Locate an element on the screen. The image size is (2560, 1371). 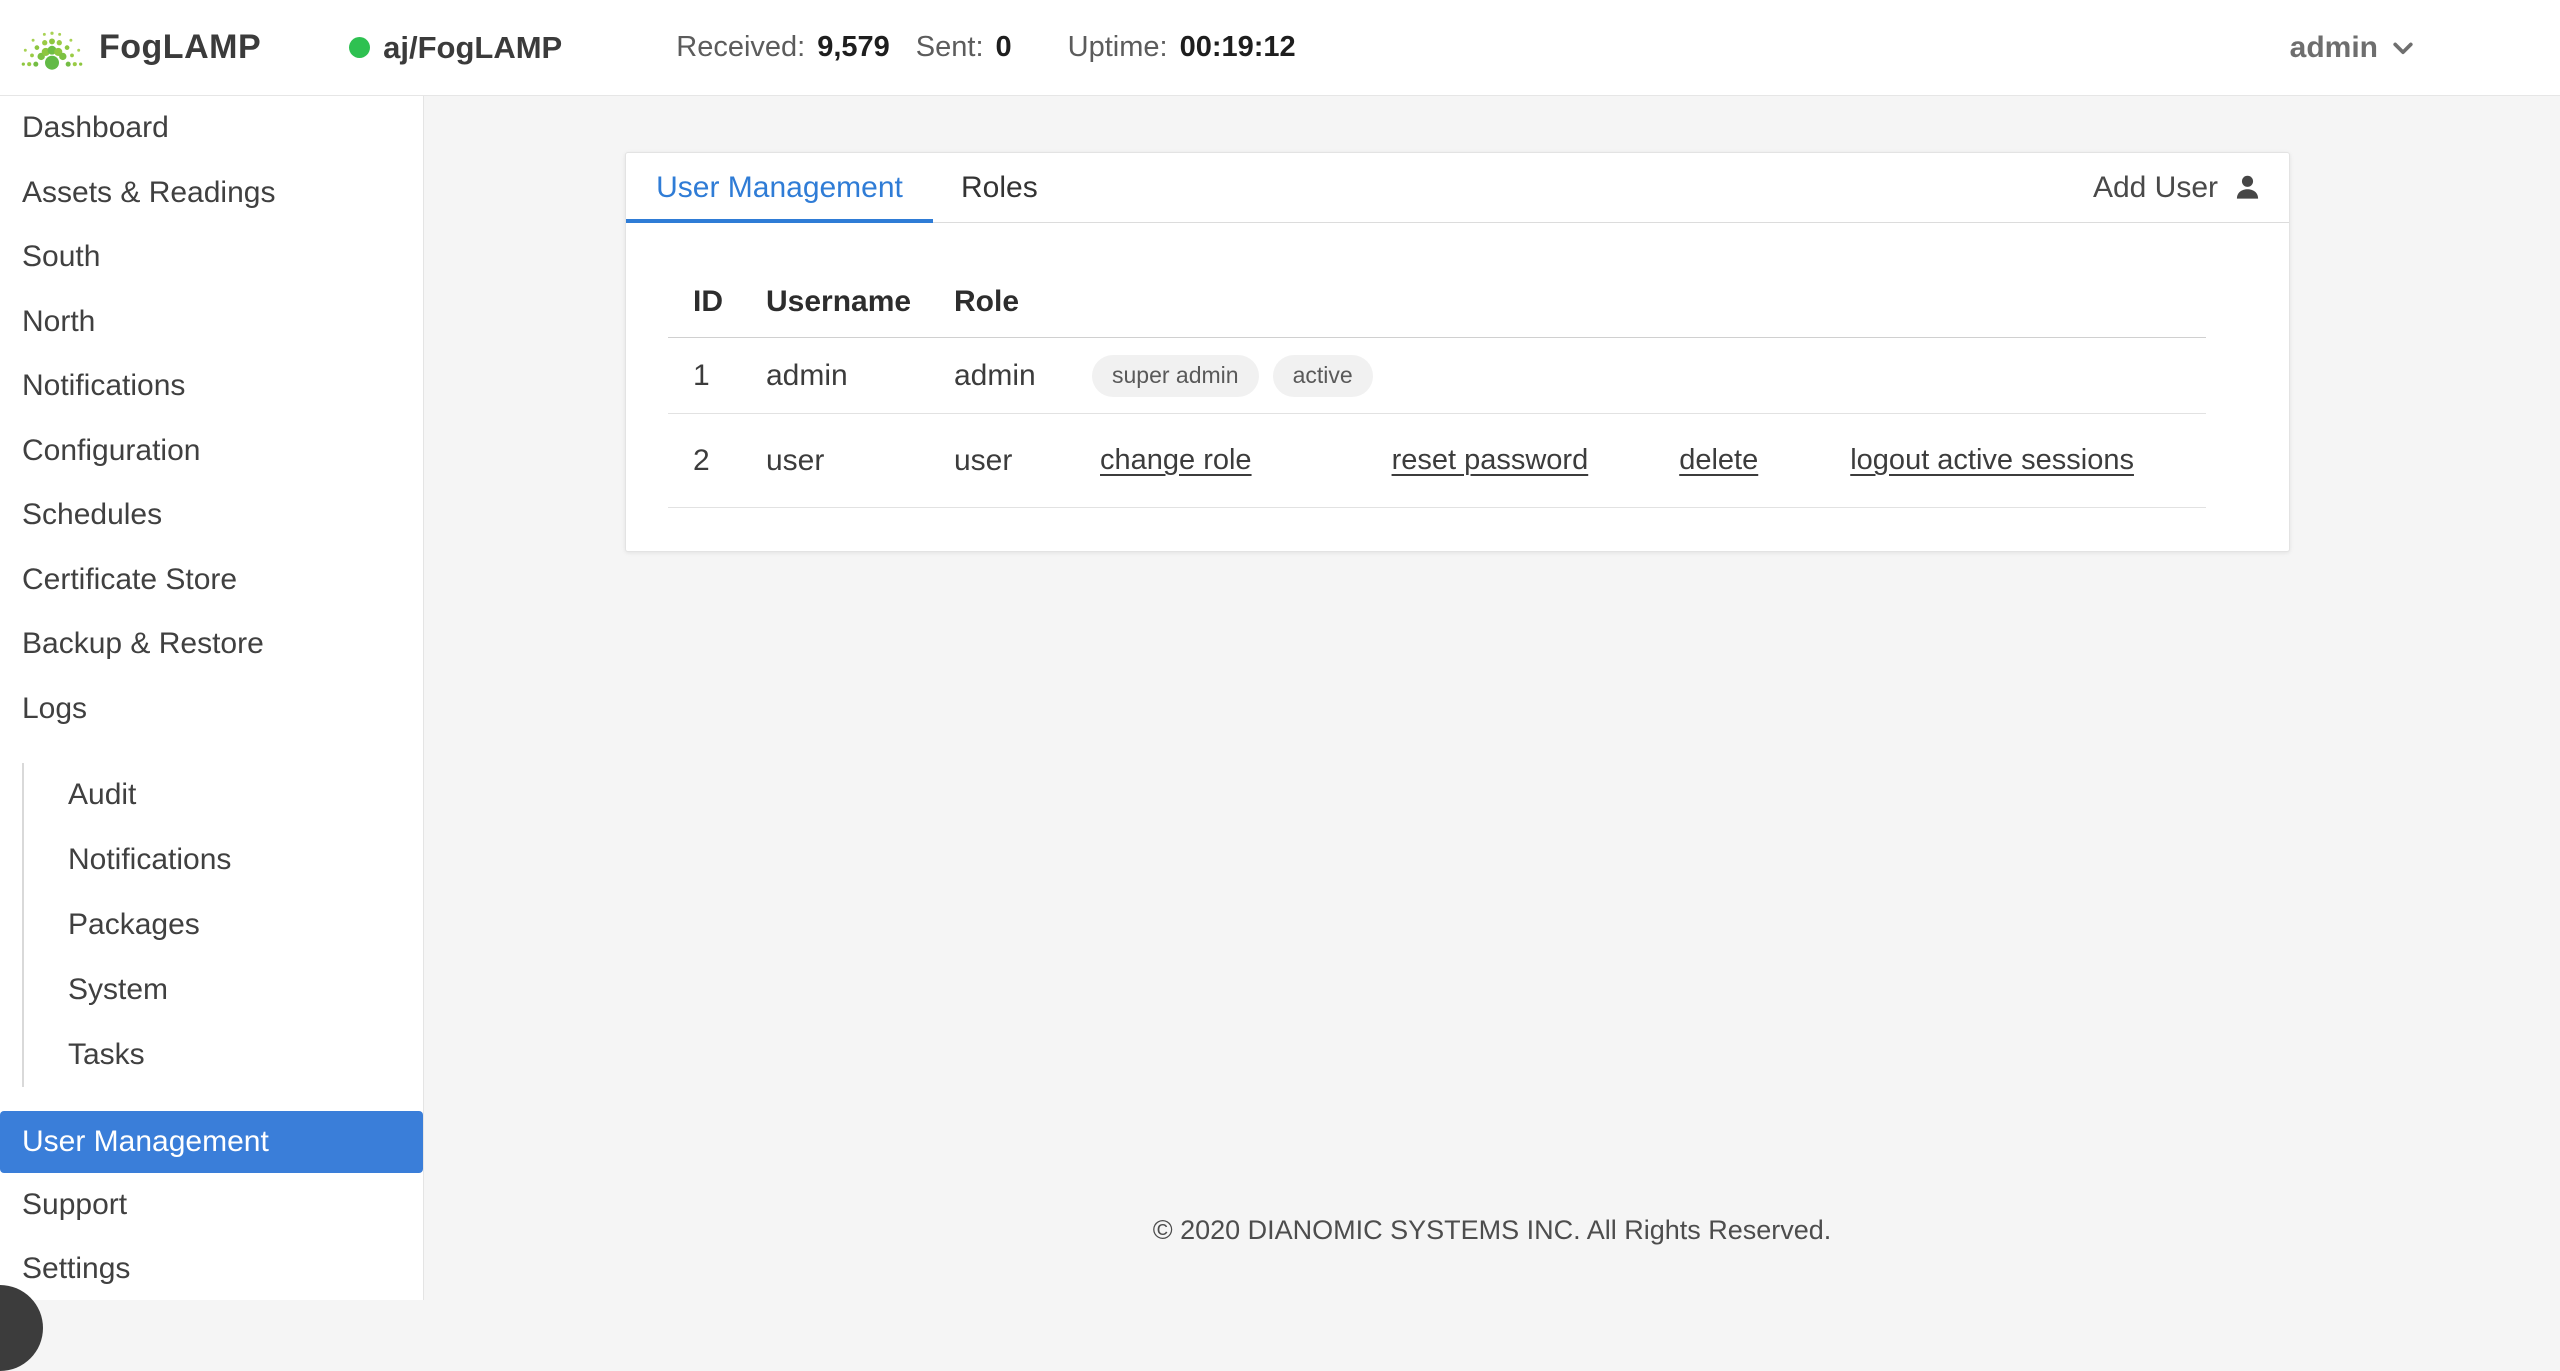
col-header-id: ID is located at coordinates (708, 301).